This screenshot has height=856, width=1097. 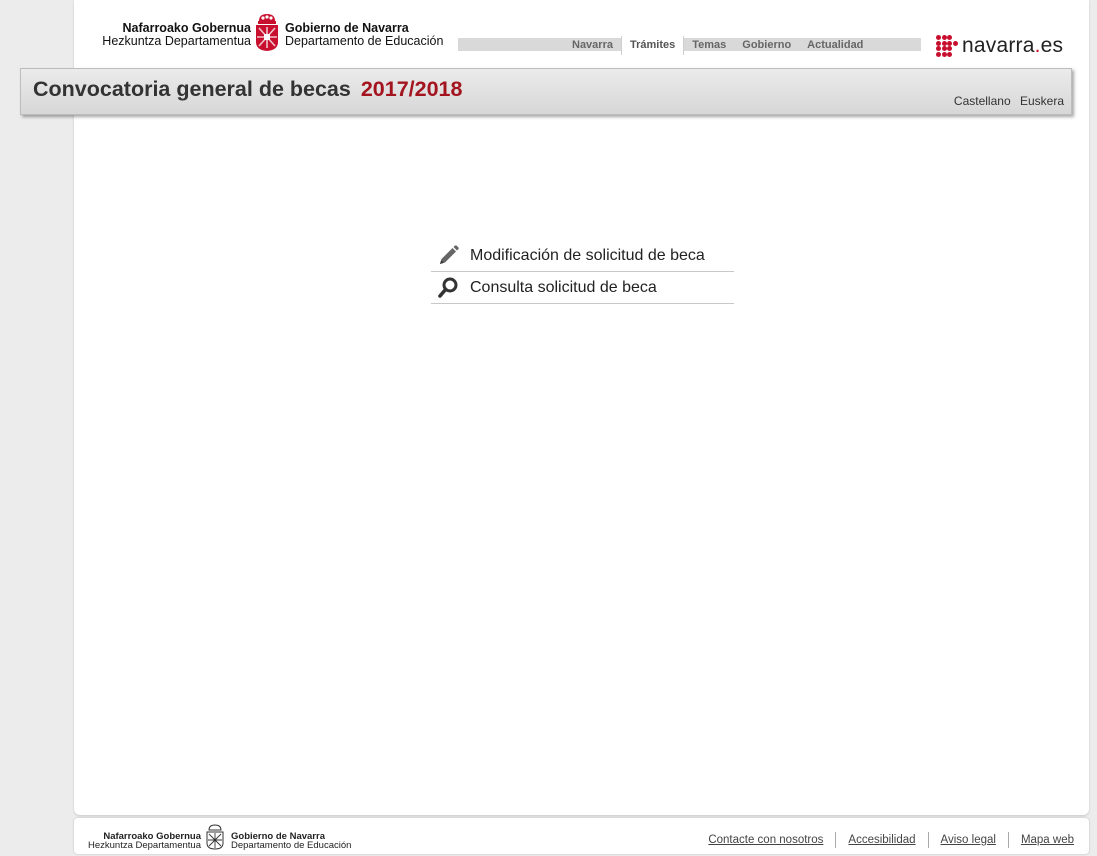 What do you see at coordinates (267, 32) in the screenshot?
I see `navarra-coat-of-arms-icon` at bounding box center [267, 32].